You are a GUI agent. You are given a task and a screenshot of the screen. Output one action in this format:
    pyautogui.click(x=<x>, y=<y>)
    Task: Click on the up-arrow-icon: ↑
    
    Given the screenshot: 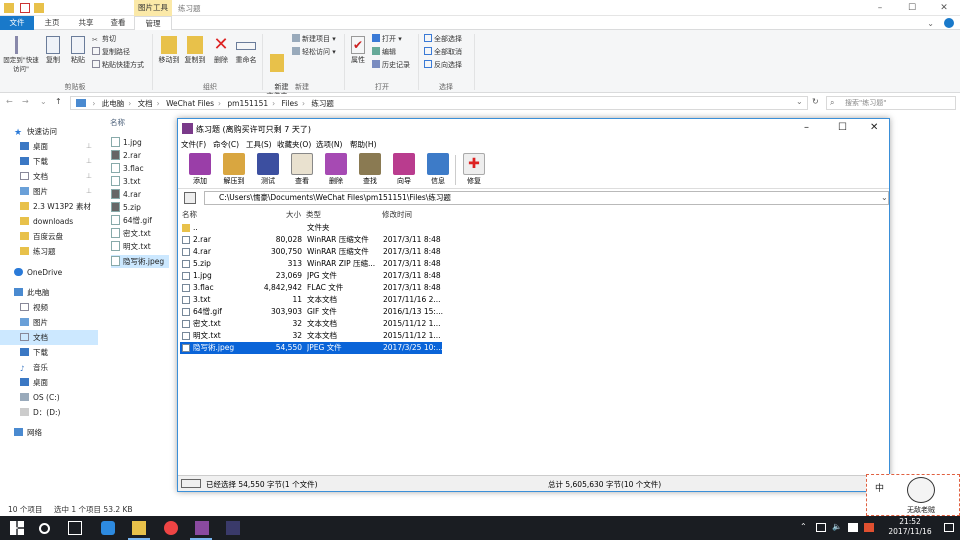 What is the action you would take?
    pyautogui.click(x=58, y=101)
    